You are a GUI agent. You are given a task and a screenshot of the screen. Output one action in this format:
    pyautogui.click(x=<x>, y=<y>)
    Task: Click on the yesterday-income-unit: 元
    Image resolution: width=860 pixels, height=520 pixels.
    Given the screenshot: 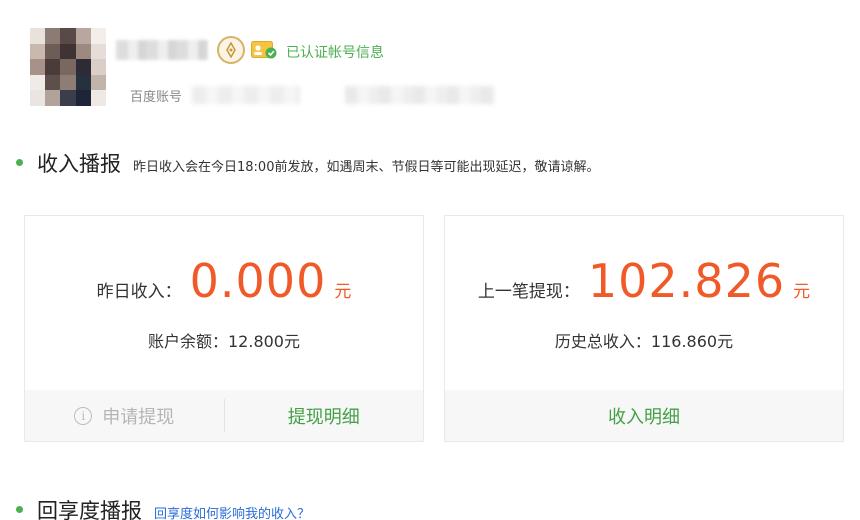 What is the action you would take?
    pyautogui.click(x=343, y=292)
    